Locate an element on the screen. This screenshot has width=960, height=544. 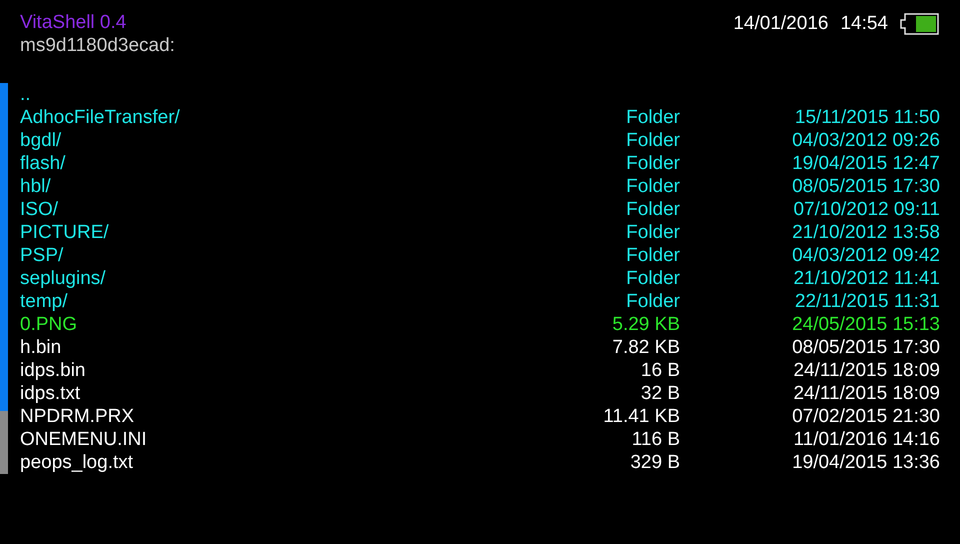
modified-date: 19/04/2015 12:47 is located at coordinates (865, 163).